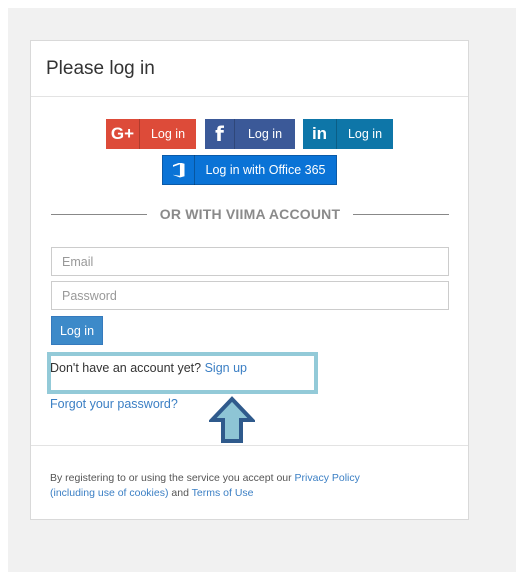 The height and width of the screenshot is (572, 516). I want to click on google-login-label: Log in, so click(168, 134).